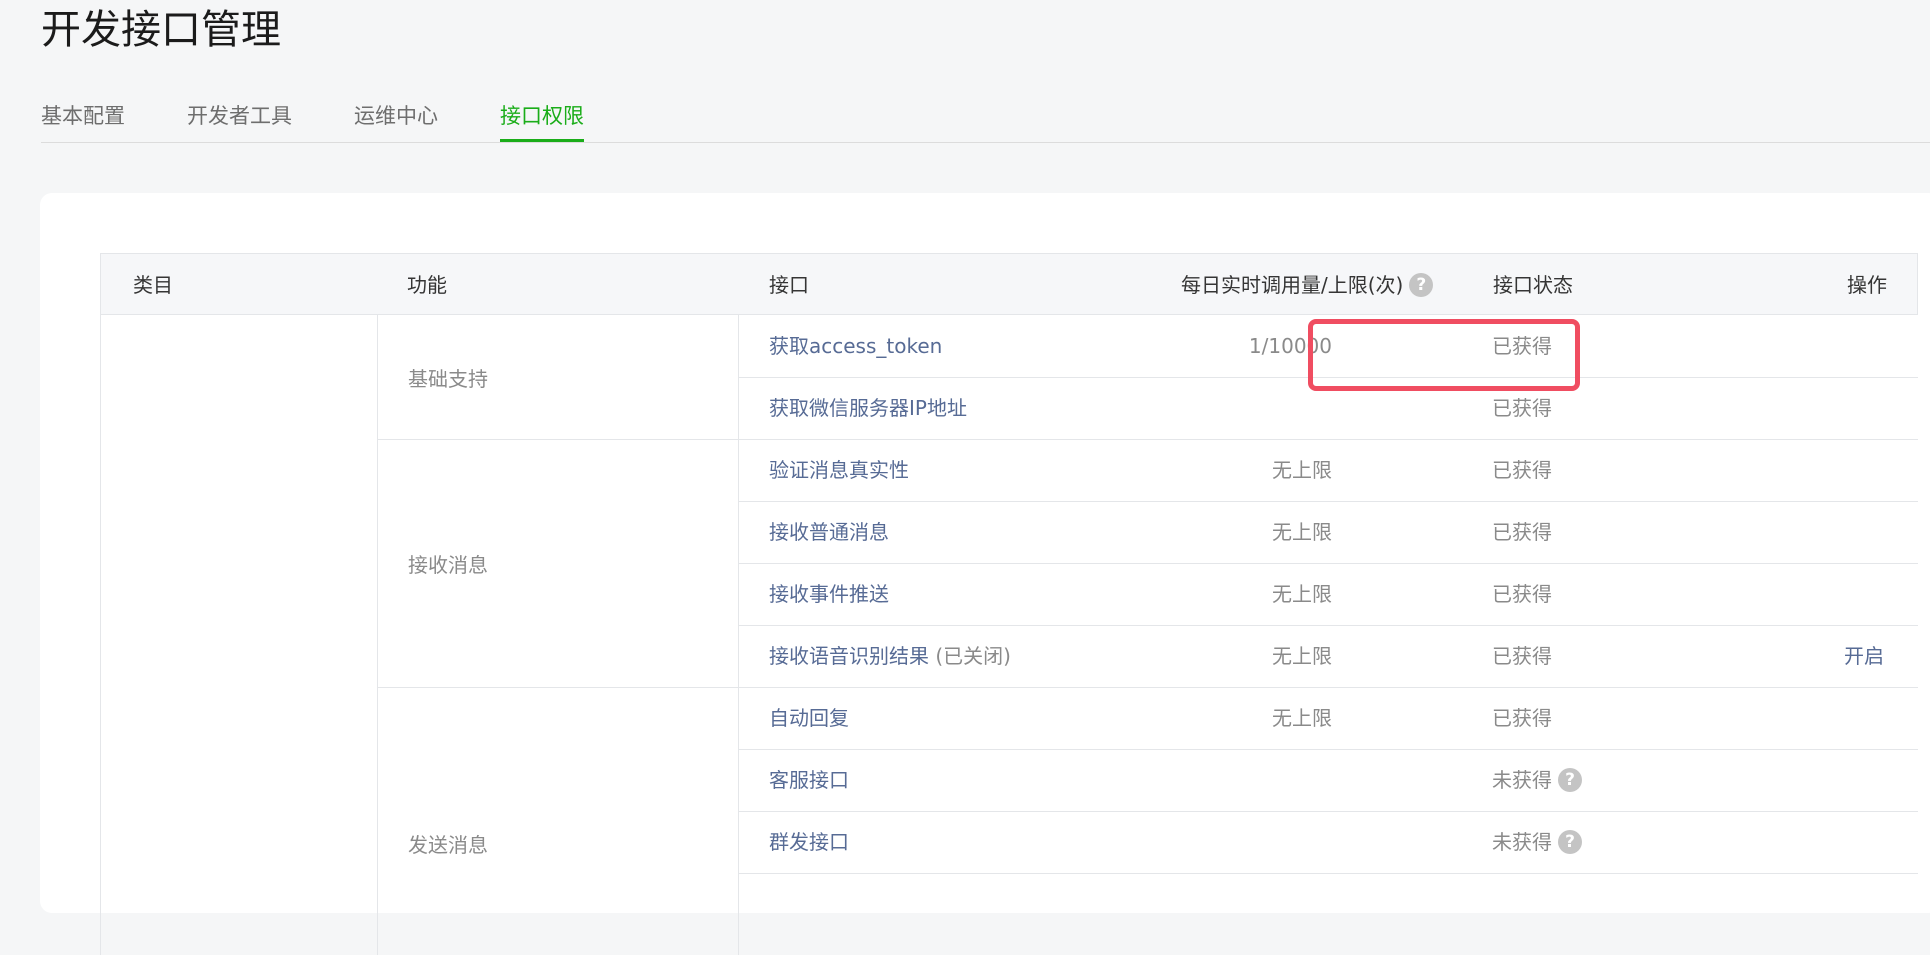  What do you see at coordinates (849, 656) in the screenshot?
I see `interface-link-label: 接收语音识别结果` at bounding box center [849, 656].